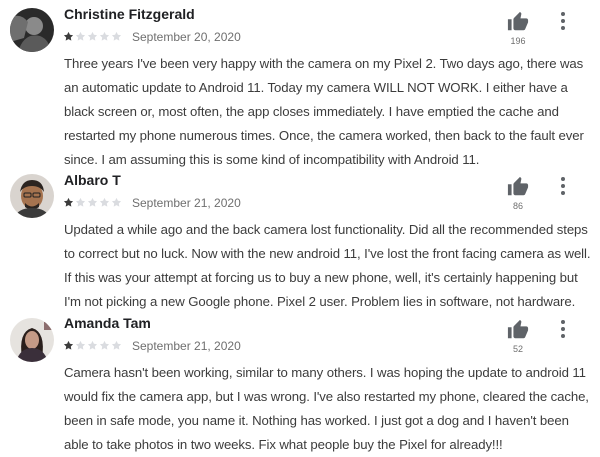 This screenshot has height=457, width=600. What do you see at coordinates (107, 323) in the screenshot?
I see `reviewer-name: Amanda Tam` at bounding box center [107, 323].